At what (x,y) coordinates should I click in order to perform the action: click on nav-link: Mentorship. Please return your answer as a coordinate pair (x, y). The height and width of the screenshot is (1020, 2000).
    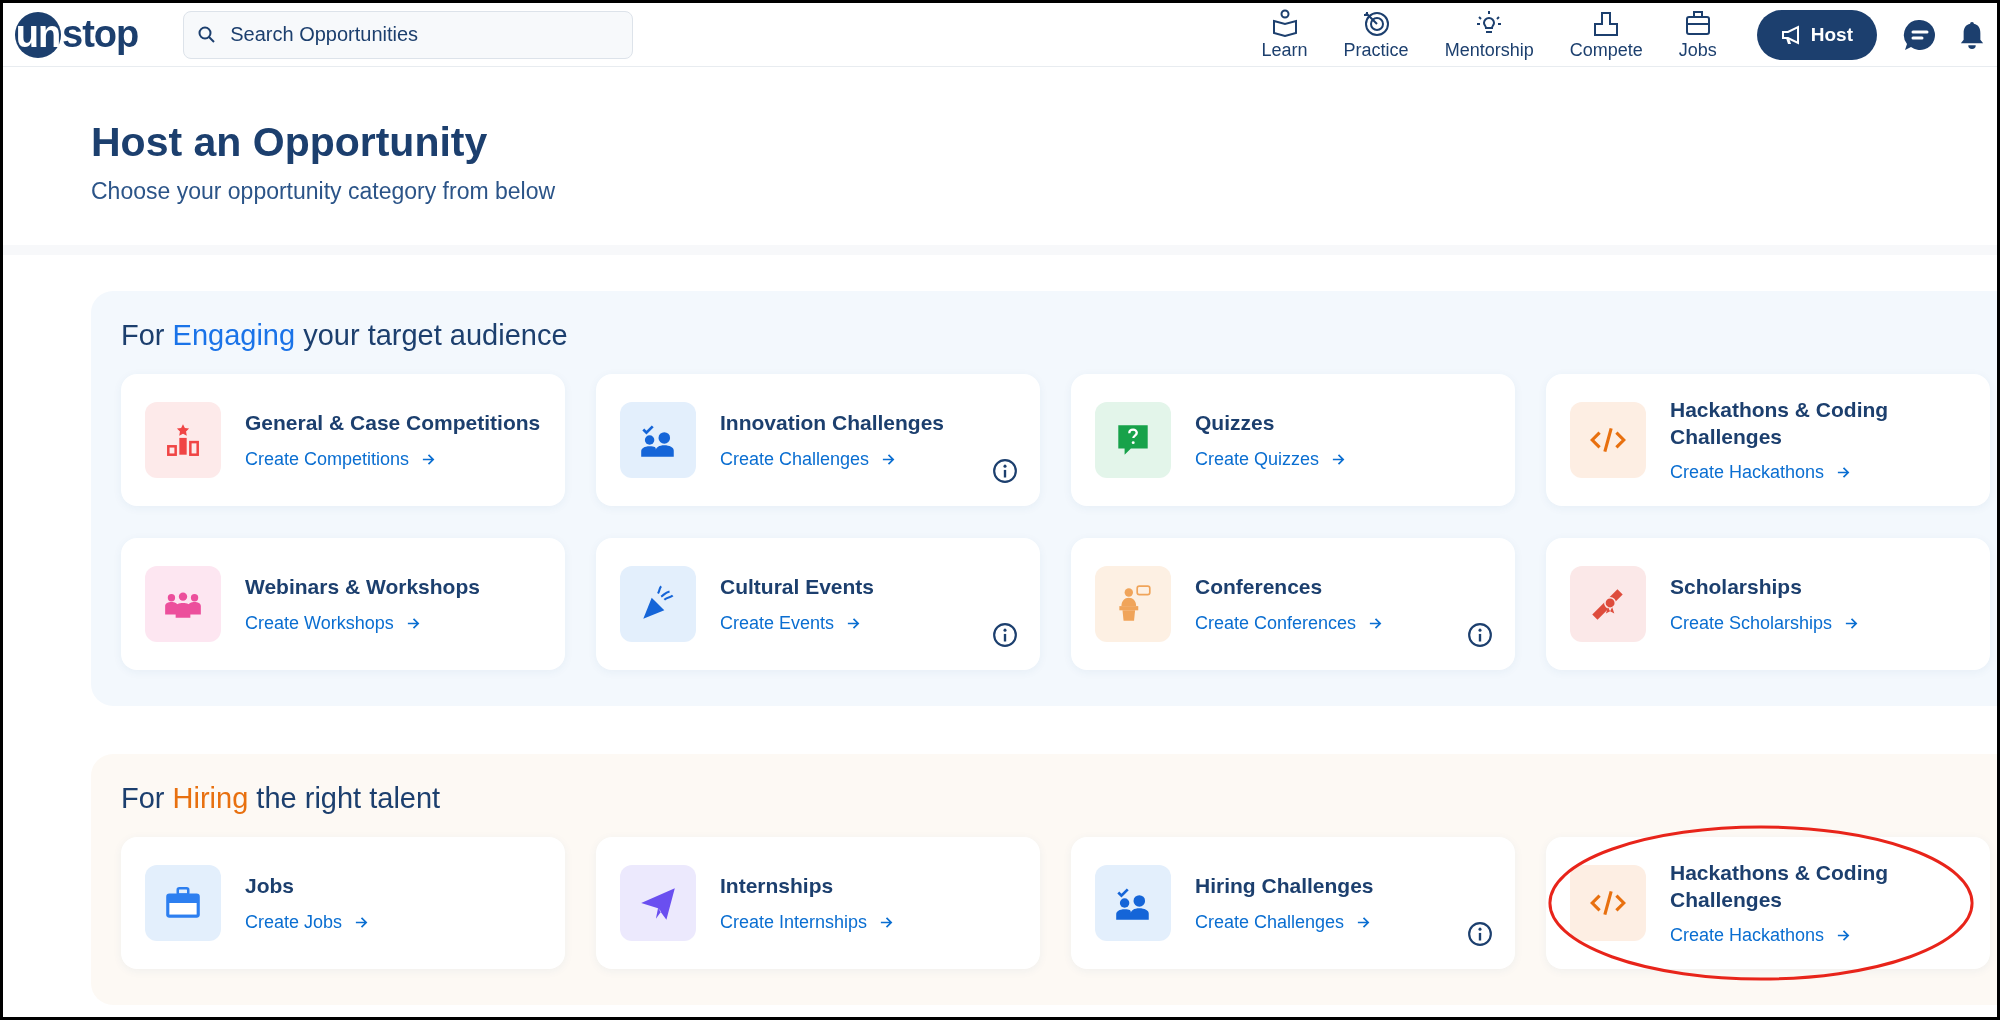
    Looking at the image, I should click on (1489, 34).